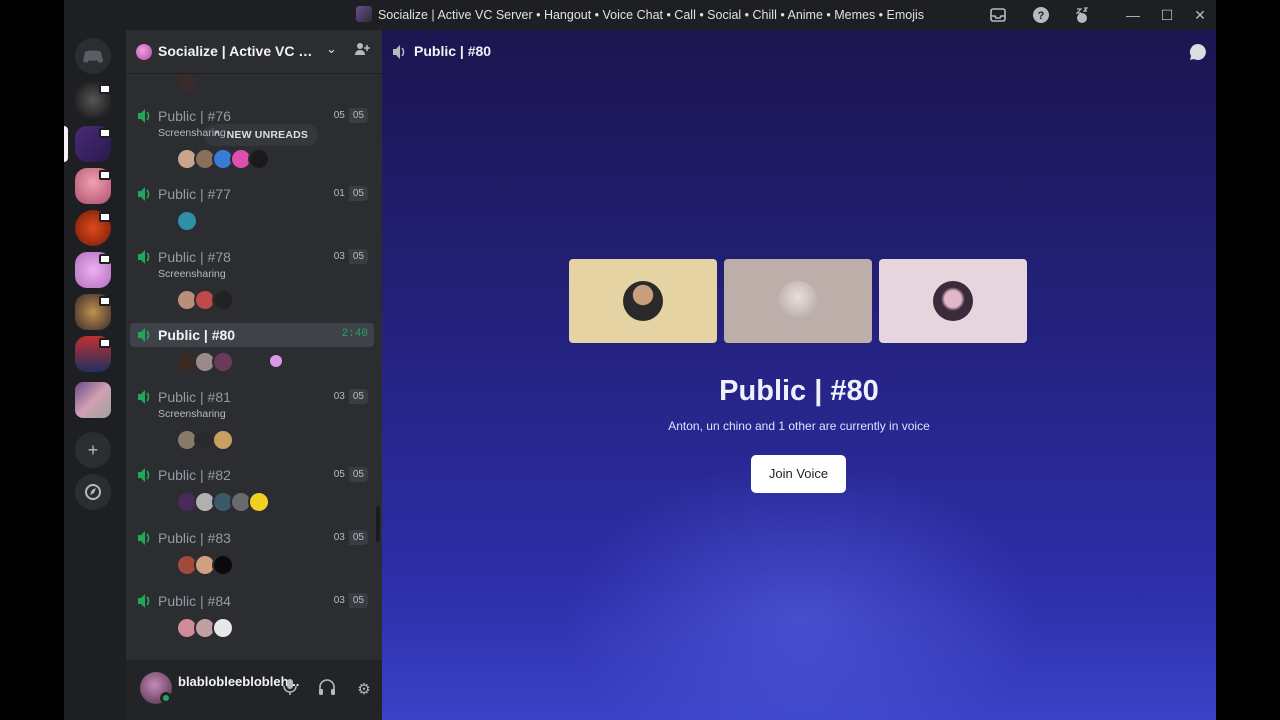 The height and width of the screenshot is (720, 1280). I want to click on inbox-icon, so click(998, 15).